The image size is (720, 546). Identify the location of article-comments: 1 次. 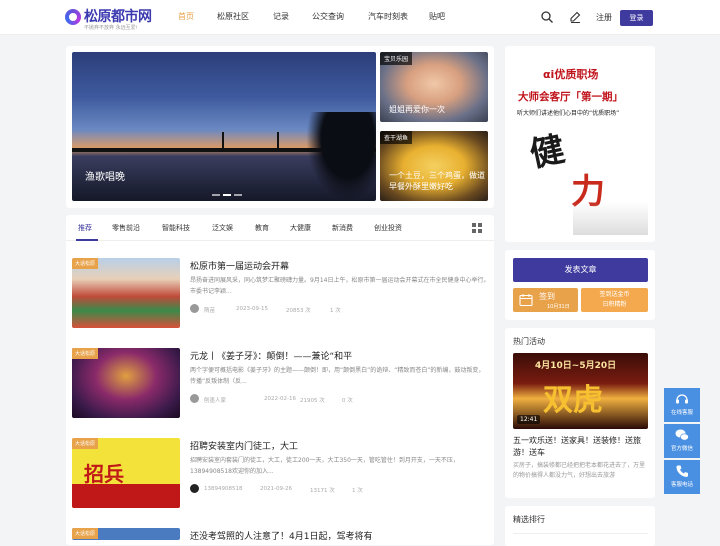
(335, 311).